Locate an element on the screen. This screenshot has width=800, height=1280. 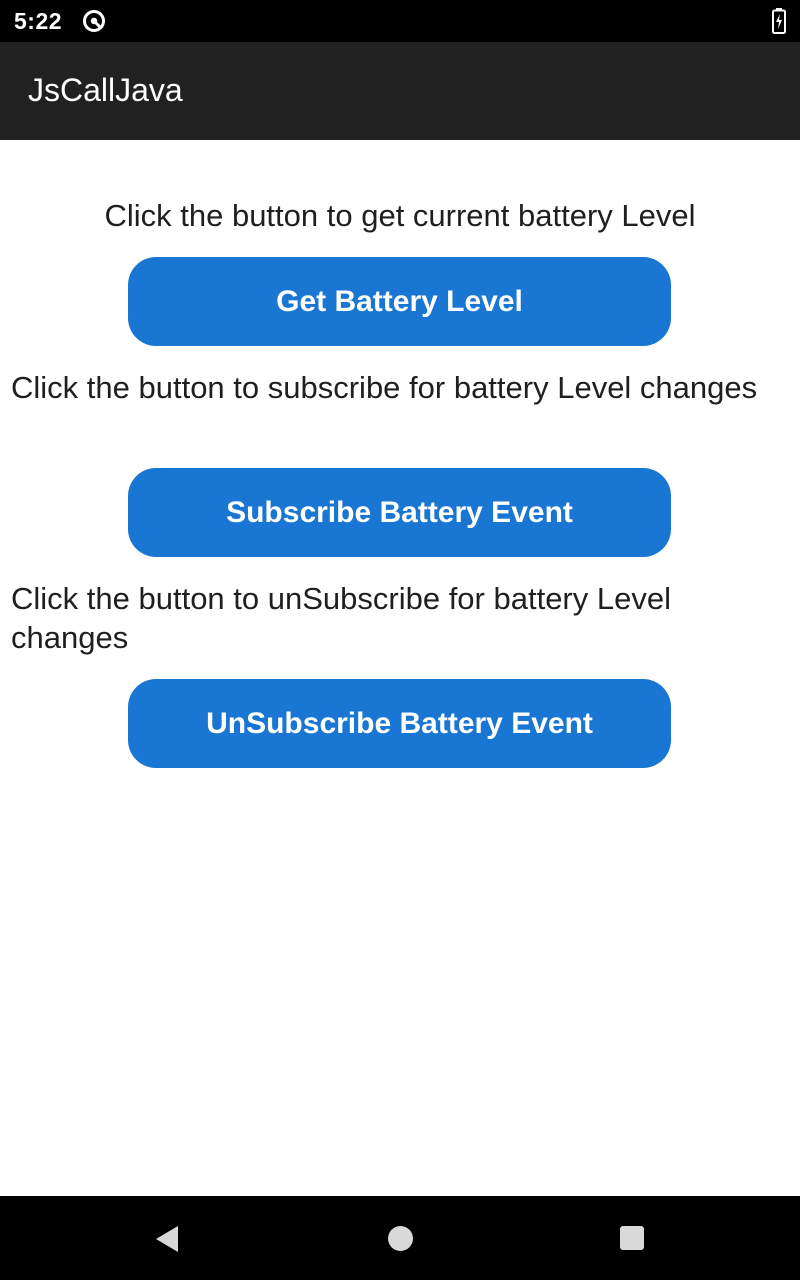
subscribe-battery-event-button: Subscribe Battery Event is located at coordinates (399, 512).